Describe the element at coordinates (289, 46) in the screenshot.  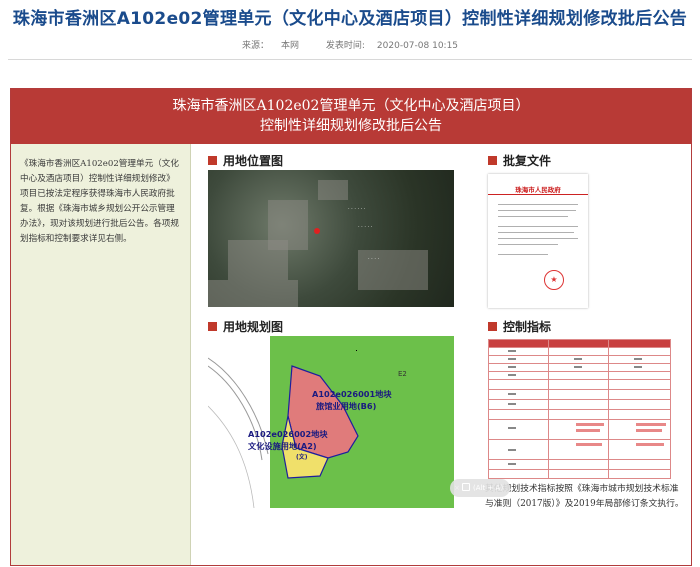
I see `source-value: 本网` at that location.